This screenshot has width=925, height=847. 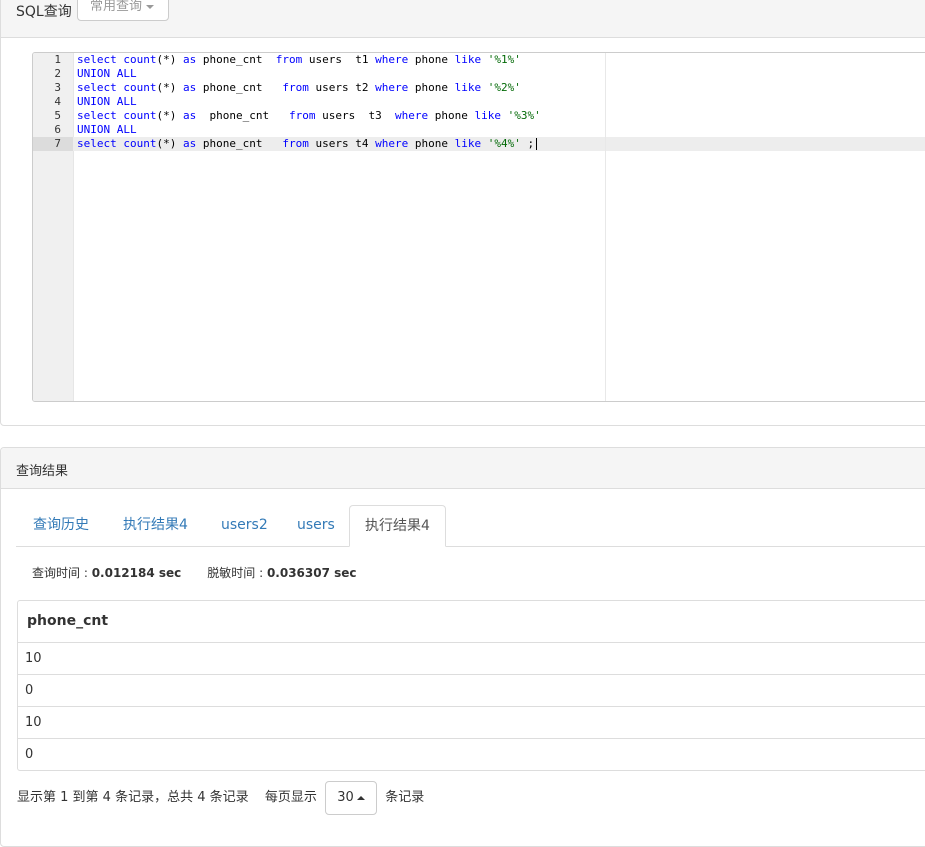 I want to click on timing-info: 查询时间 : 0.012184 sec 脱敏时间 : 0.036307 sec, so click(x=194, y=572).